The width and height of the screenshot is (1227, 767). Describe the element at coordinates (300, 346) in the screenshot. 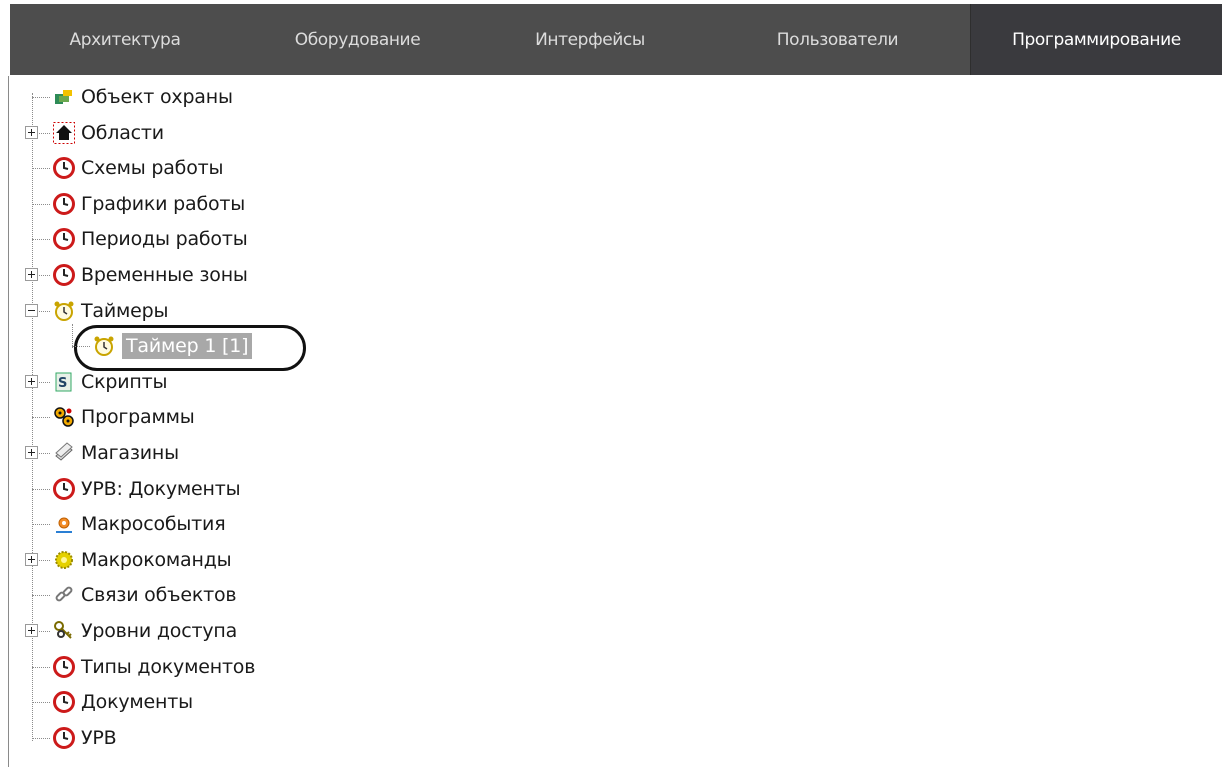

I see `tree-item: Таймер 1 [1]` at that location.